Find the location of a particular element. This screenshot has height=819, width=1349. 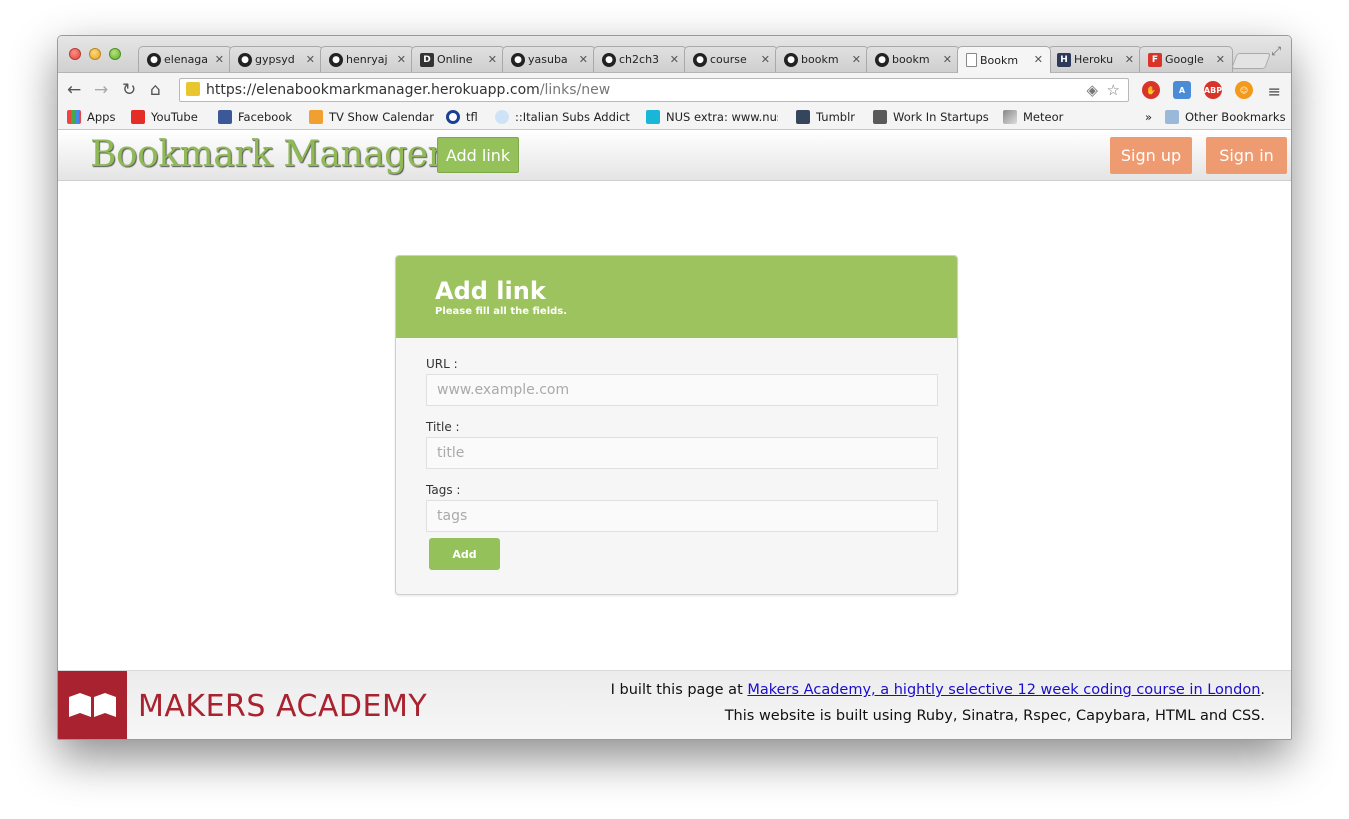

bookmark-italian-subs: ::Italian Subs Addict:: is located at coordinates (563, 117).